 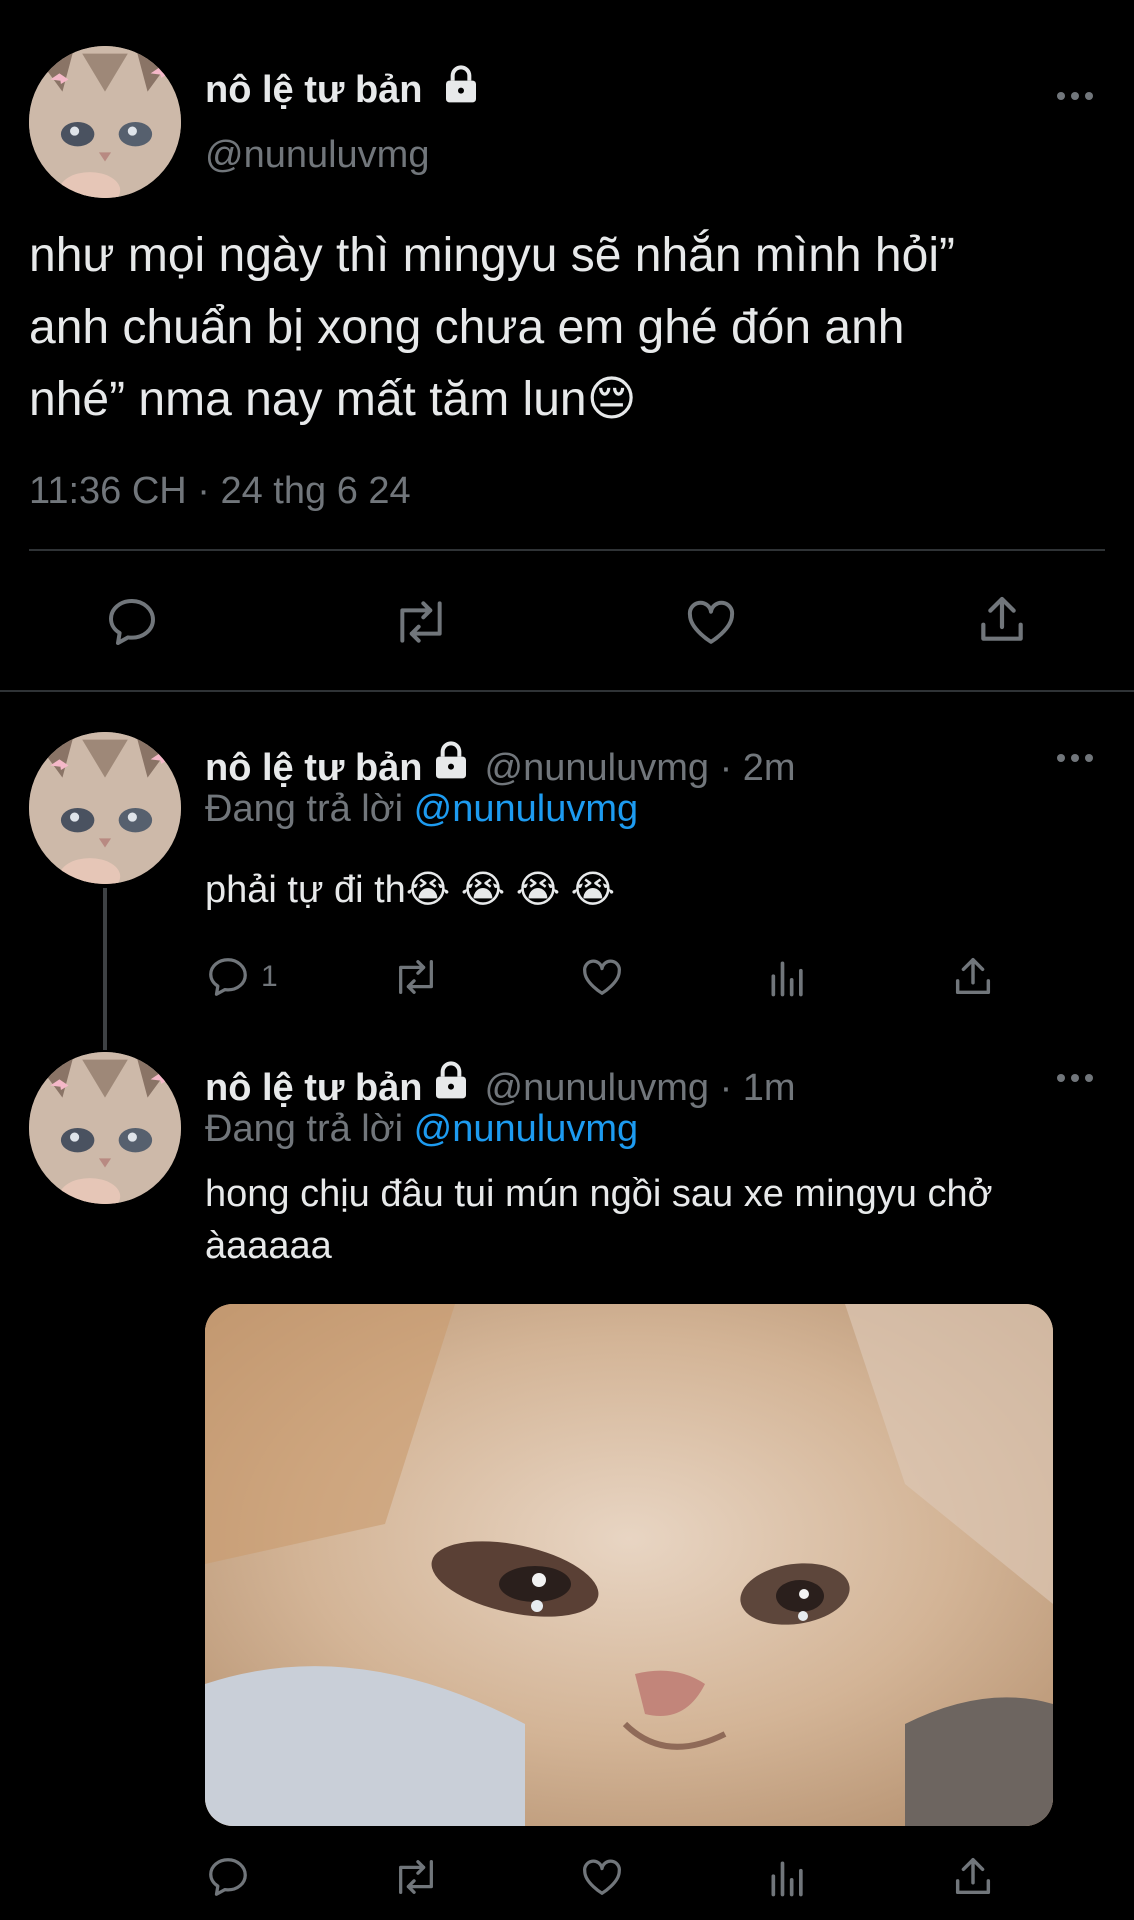 I want to click on reply-button: 1, so click(x=241, y=977).